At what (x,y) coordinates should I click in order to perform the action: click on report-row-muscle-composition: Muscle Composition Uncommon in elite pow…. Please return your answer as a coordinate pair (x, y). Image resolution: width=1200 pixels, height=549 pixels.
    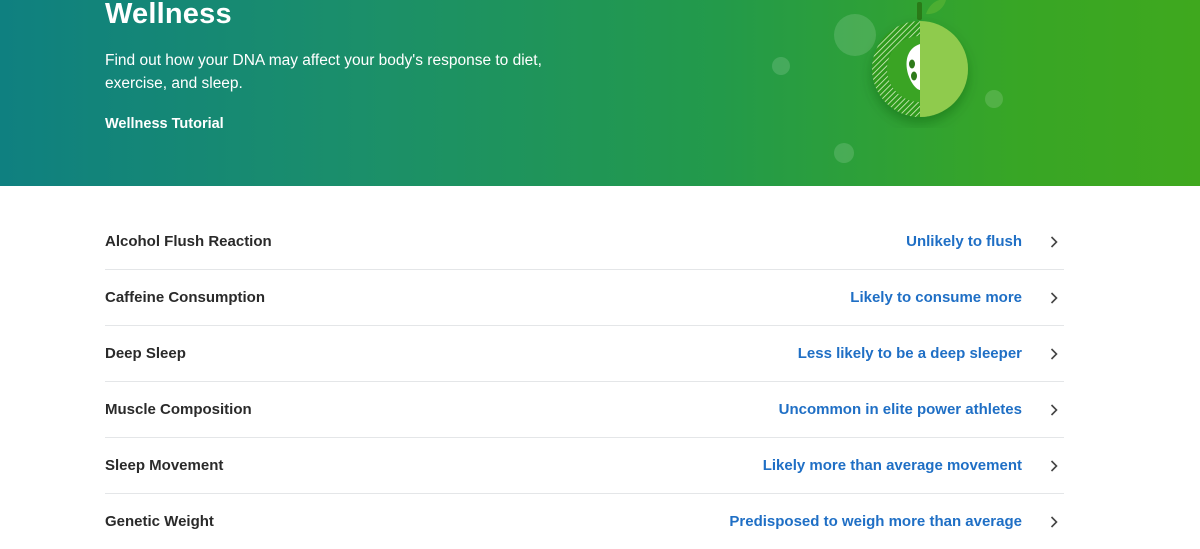
    Looking at the image, I should click on (584, 410).